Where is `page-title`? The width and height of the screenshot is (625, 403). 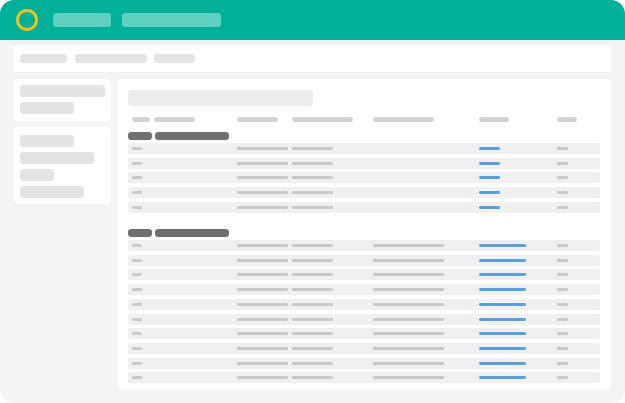 page-title is located at coordinates (220, 98).